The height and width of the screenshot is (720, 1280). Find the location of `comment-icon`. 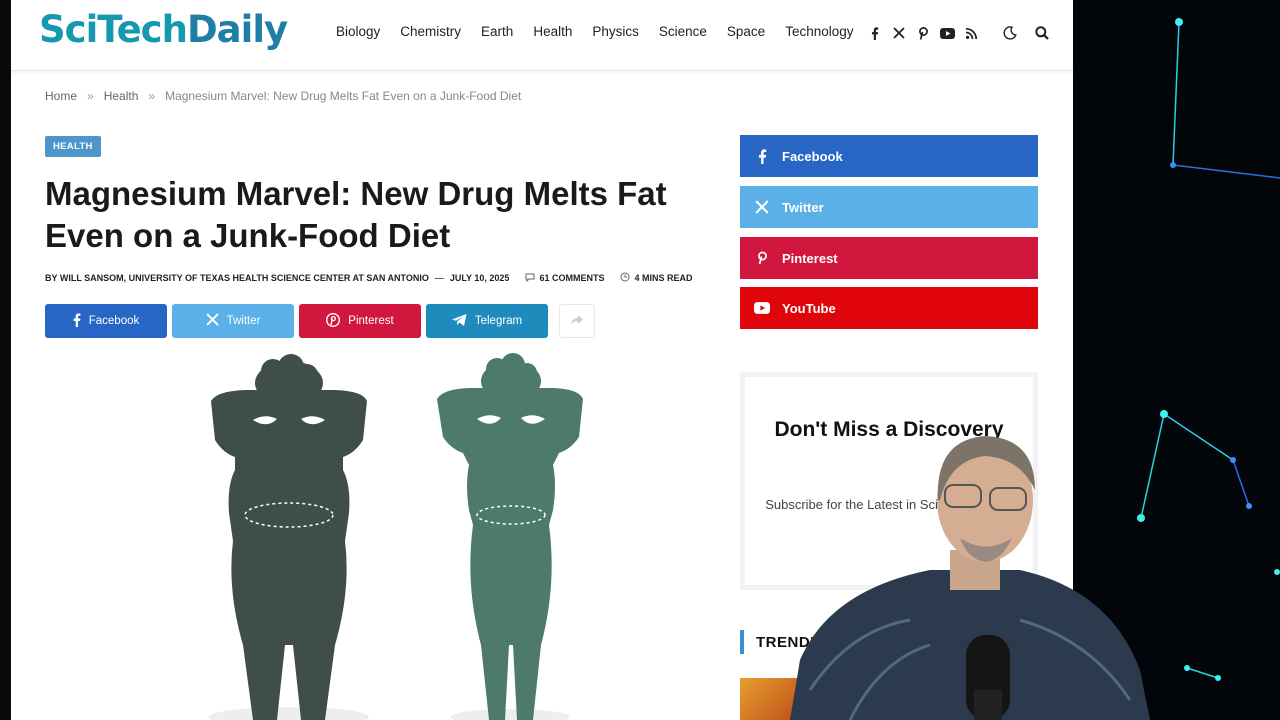

comment-icon is located at coordinates (530, 278).